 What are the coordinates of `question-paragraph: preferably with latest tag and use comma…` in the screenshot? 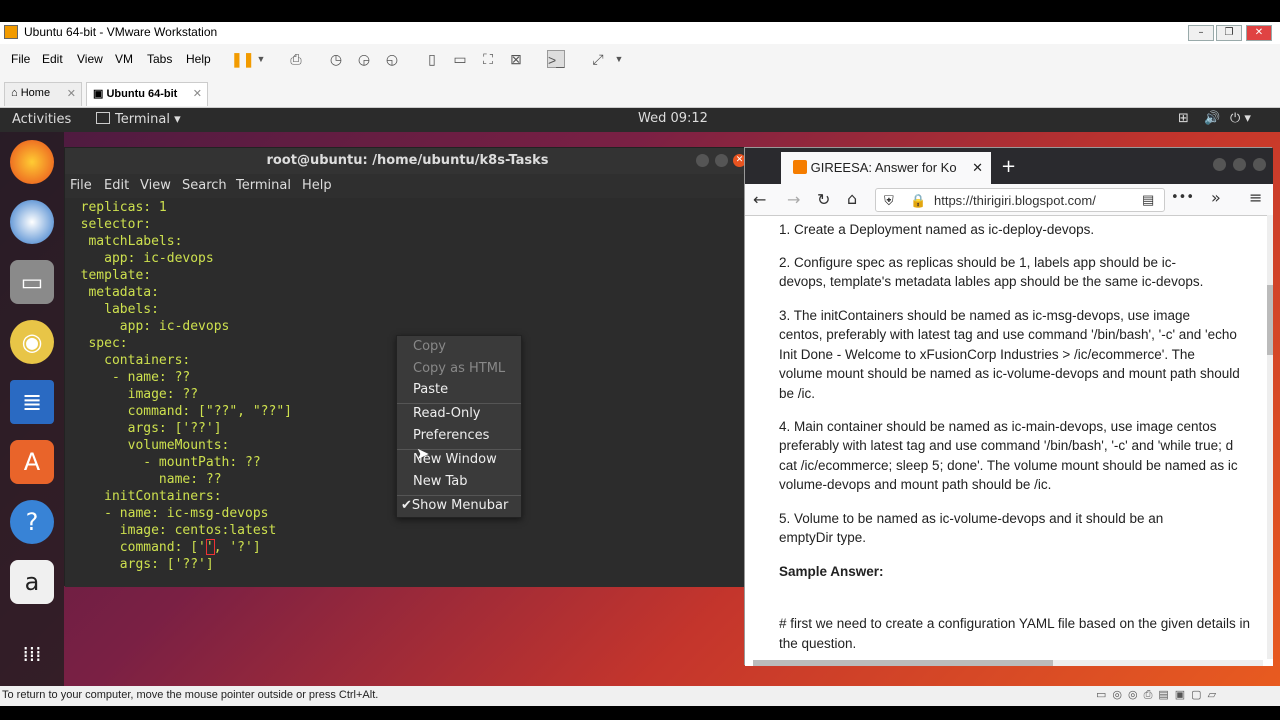 It's located at (1006, 445).